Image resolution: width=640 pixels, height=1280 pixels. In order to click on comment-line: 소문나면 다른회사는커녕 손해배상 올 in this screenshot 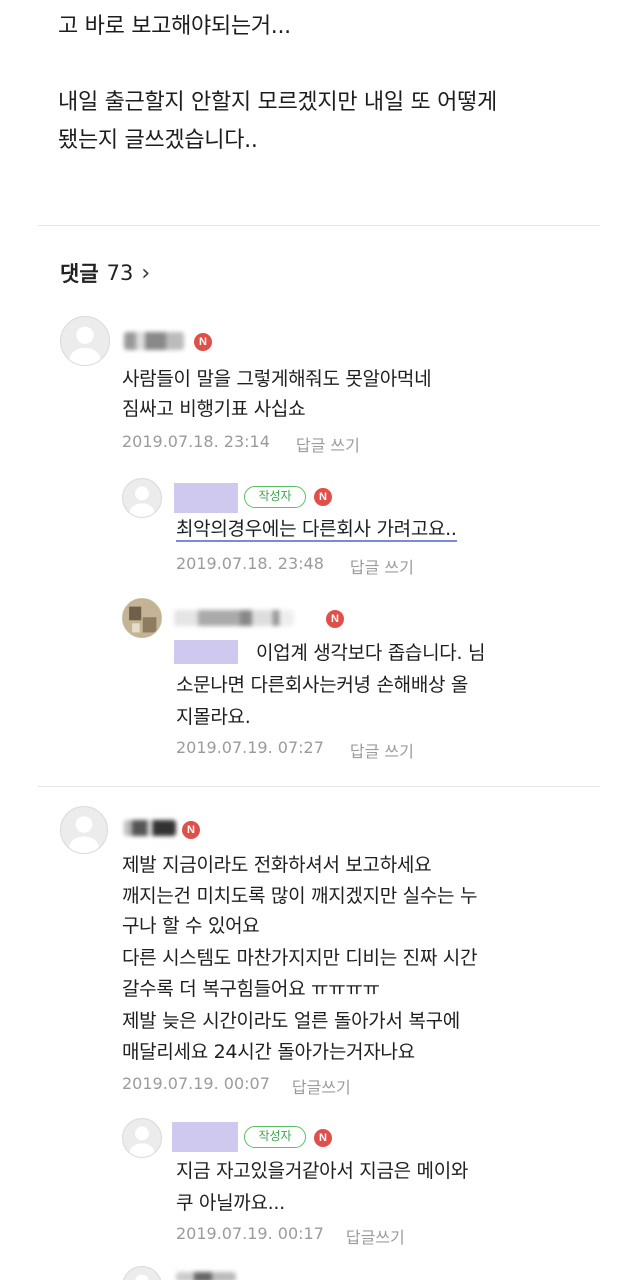, I will do `click(322, 685)`.